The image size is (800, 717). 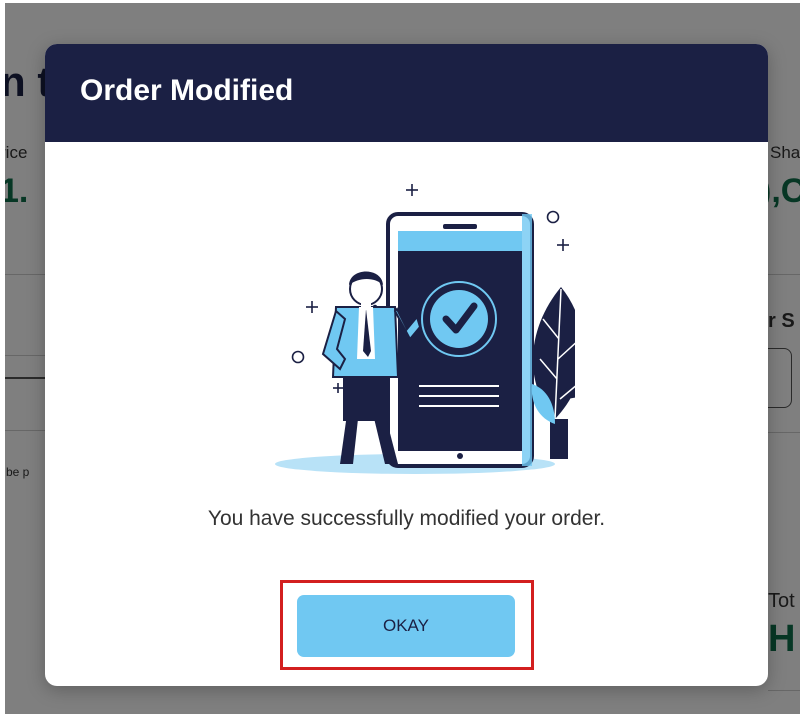 I want to click on phone-top-bar, so click(x=460, y=241).